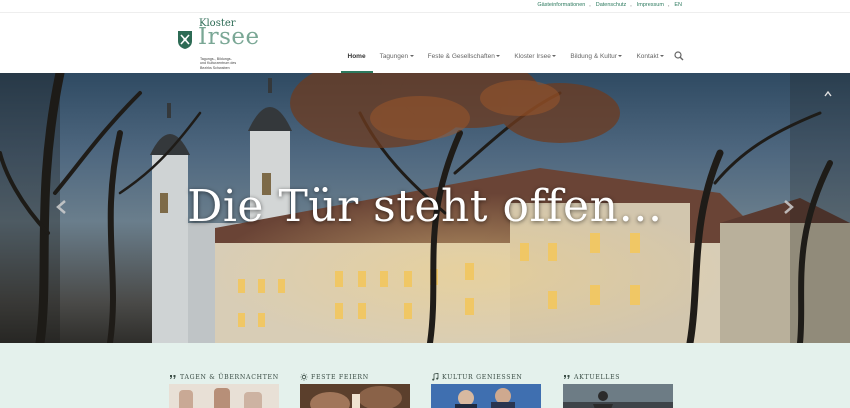 The width and height of the screenshot is (850, 408). Describe the element at coordinates (618, 396) in the screenshot. I see `teaser-image-aktuelles` at that location.